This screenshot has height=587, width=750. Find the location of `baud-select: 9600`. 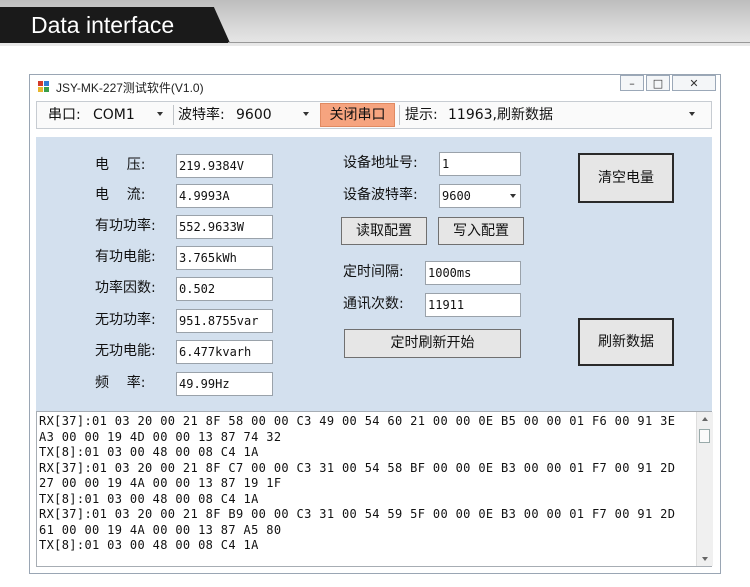

baud-select: 9600 is located at coordinates (273, 115).